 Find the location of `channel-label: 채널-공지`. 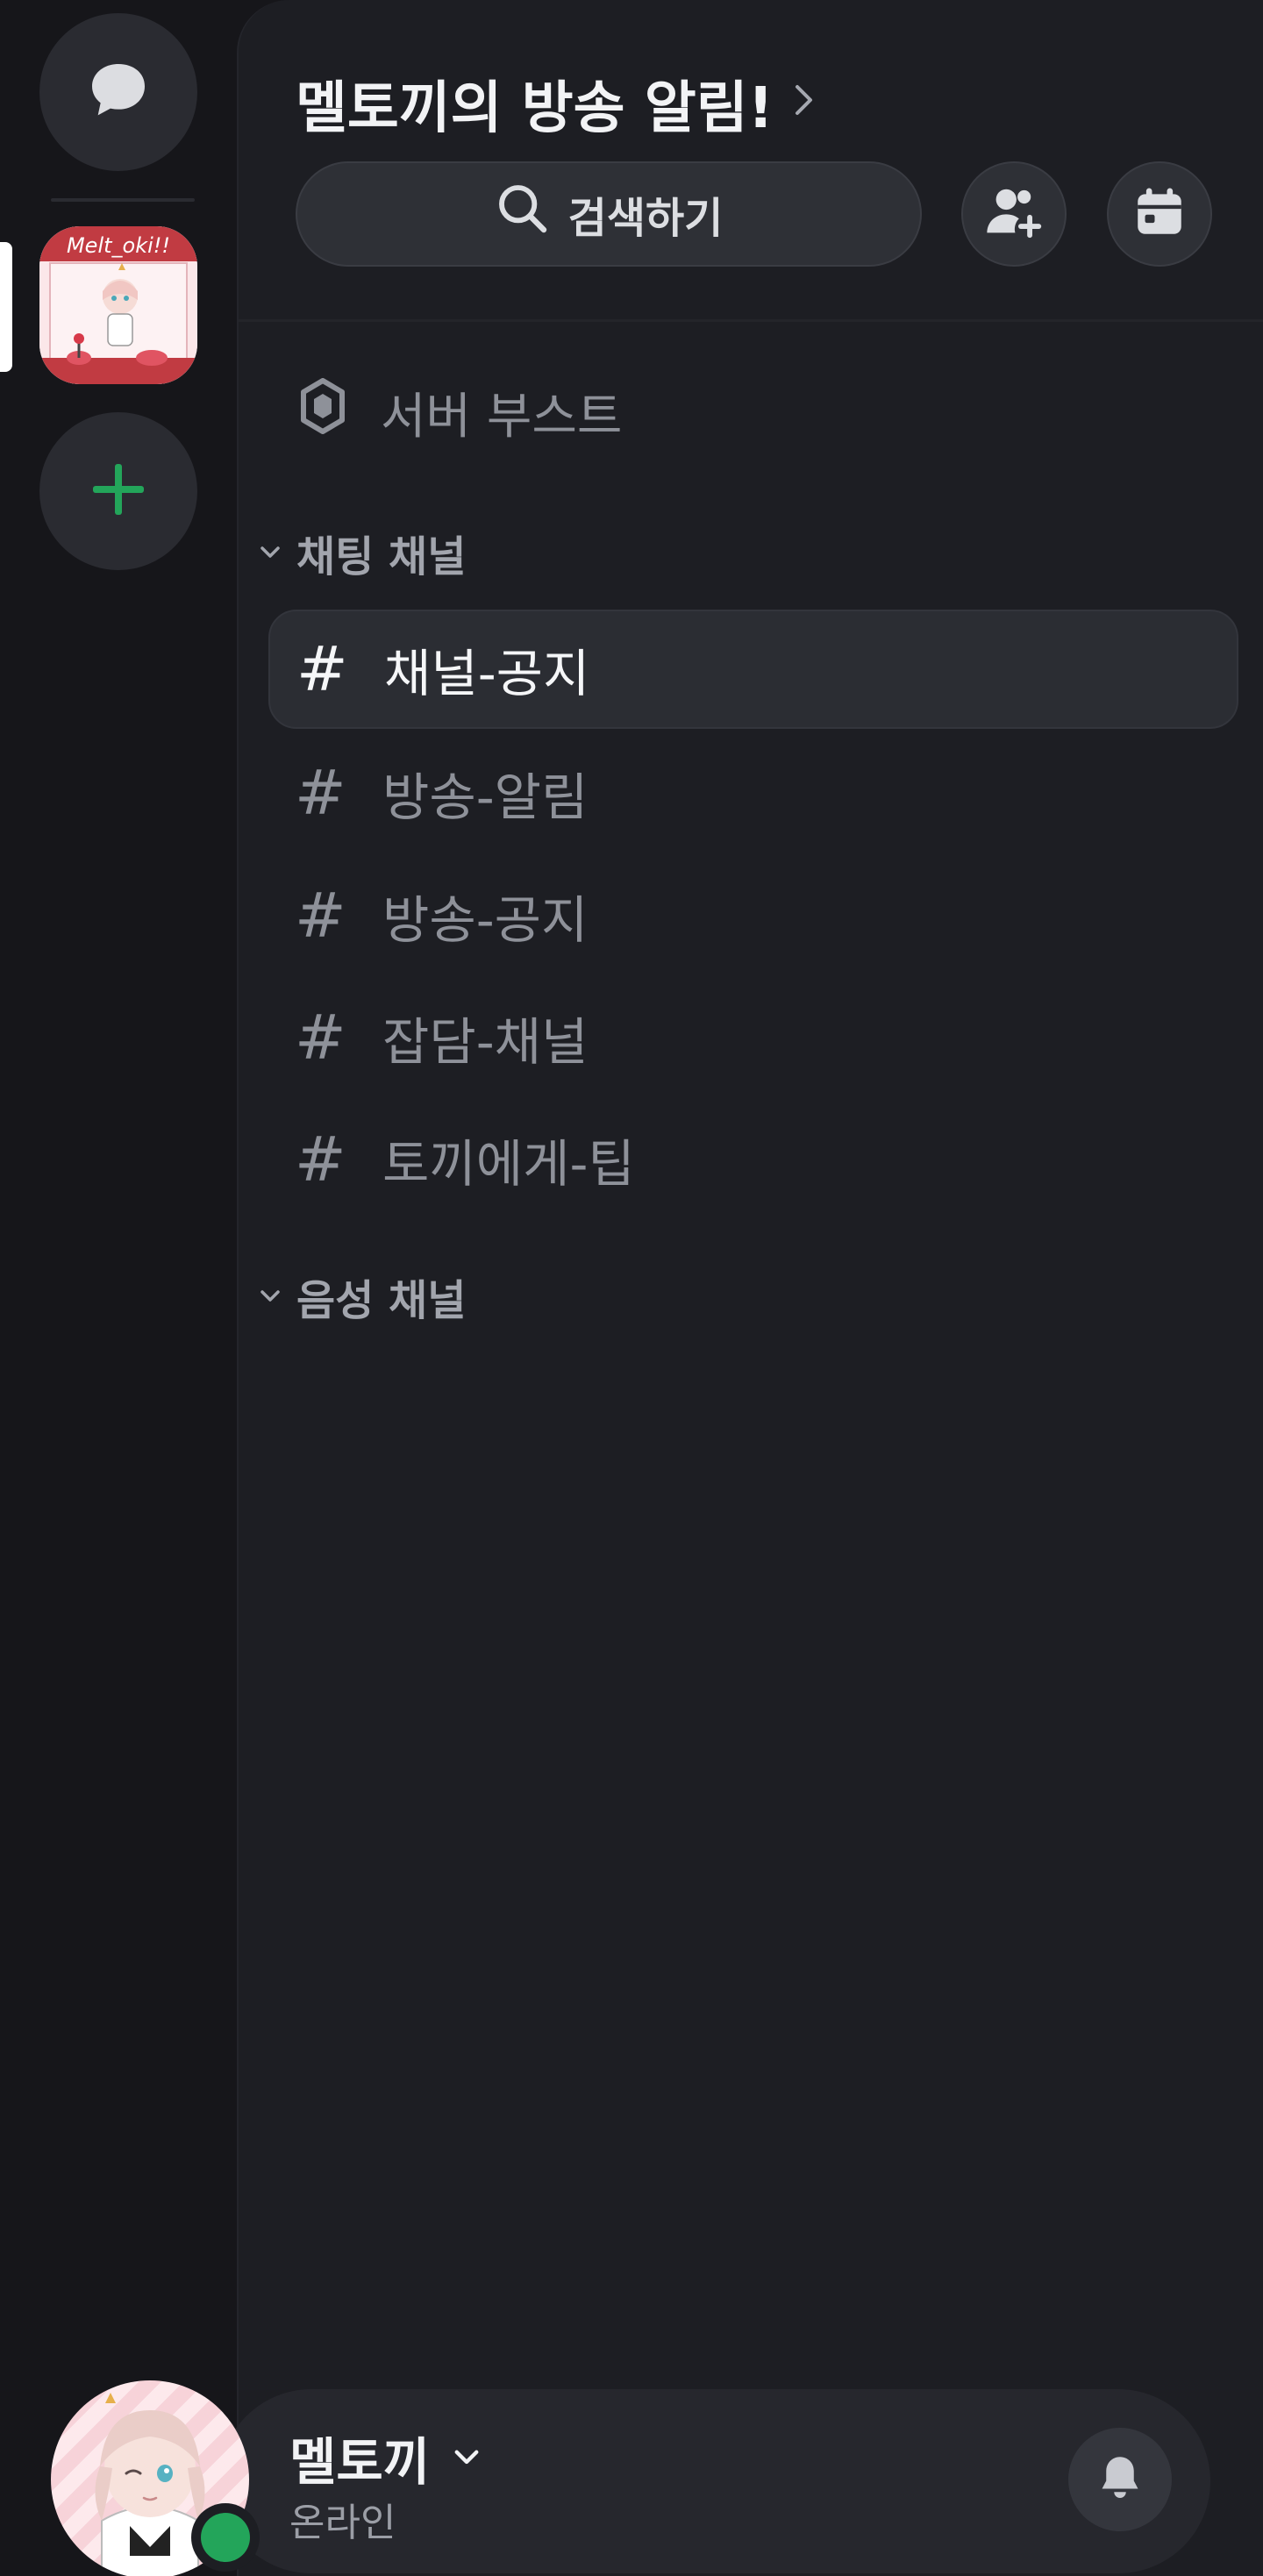

channel-label: 채널-공지 is located at coordinates (487, 674).